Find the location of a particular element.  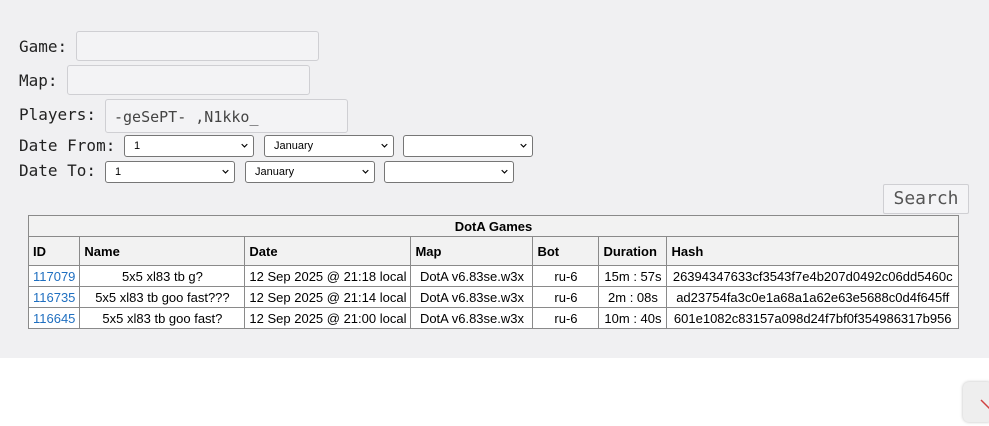

date-from-day-value: 1 is located at coordinates (137, 146).